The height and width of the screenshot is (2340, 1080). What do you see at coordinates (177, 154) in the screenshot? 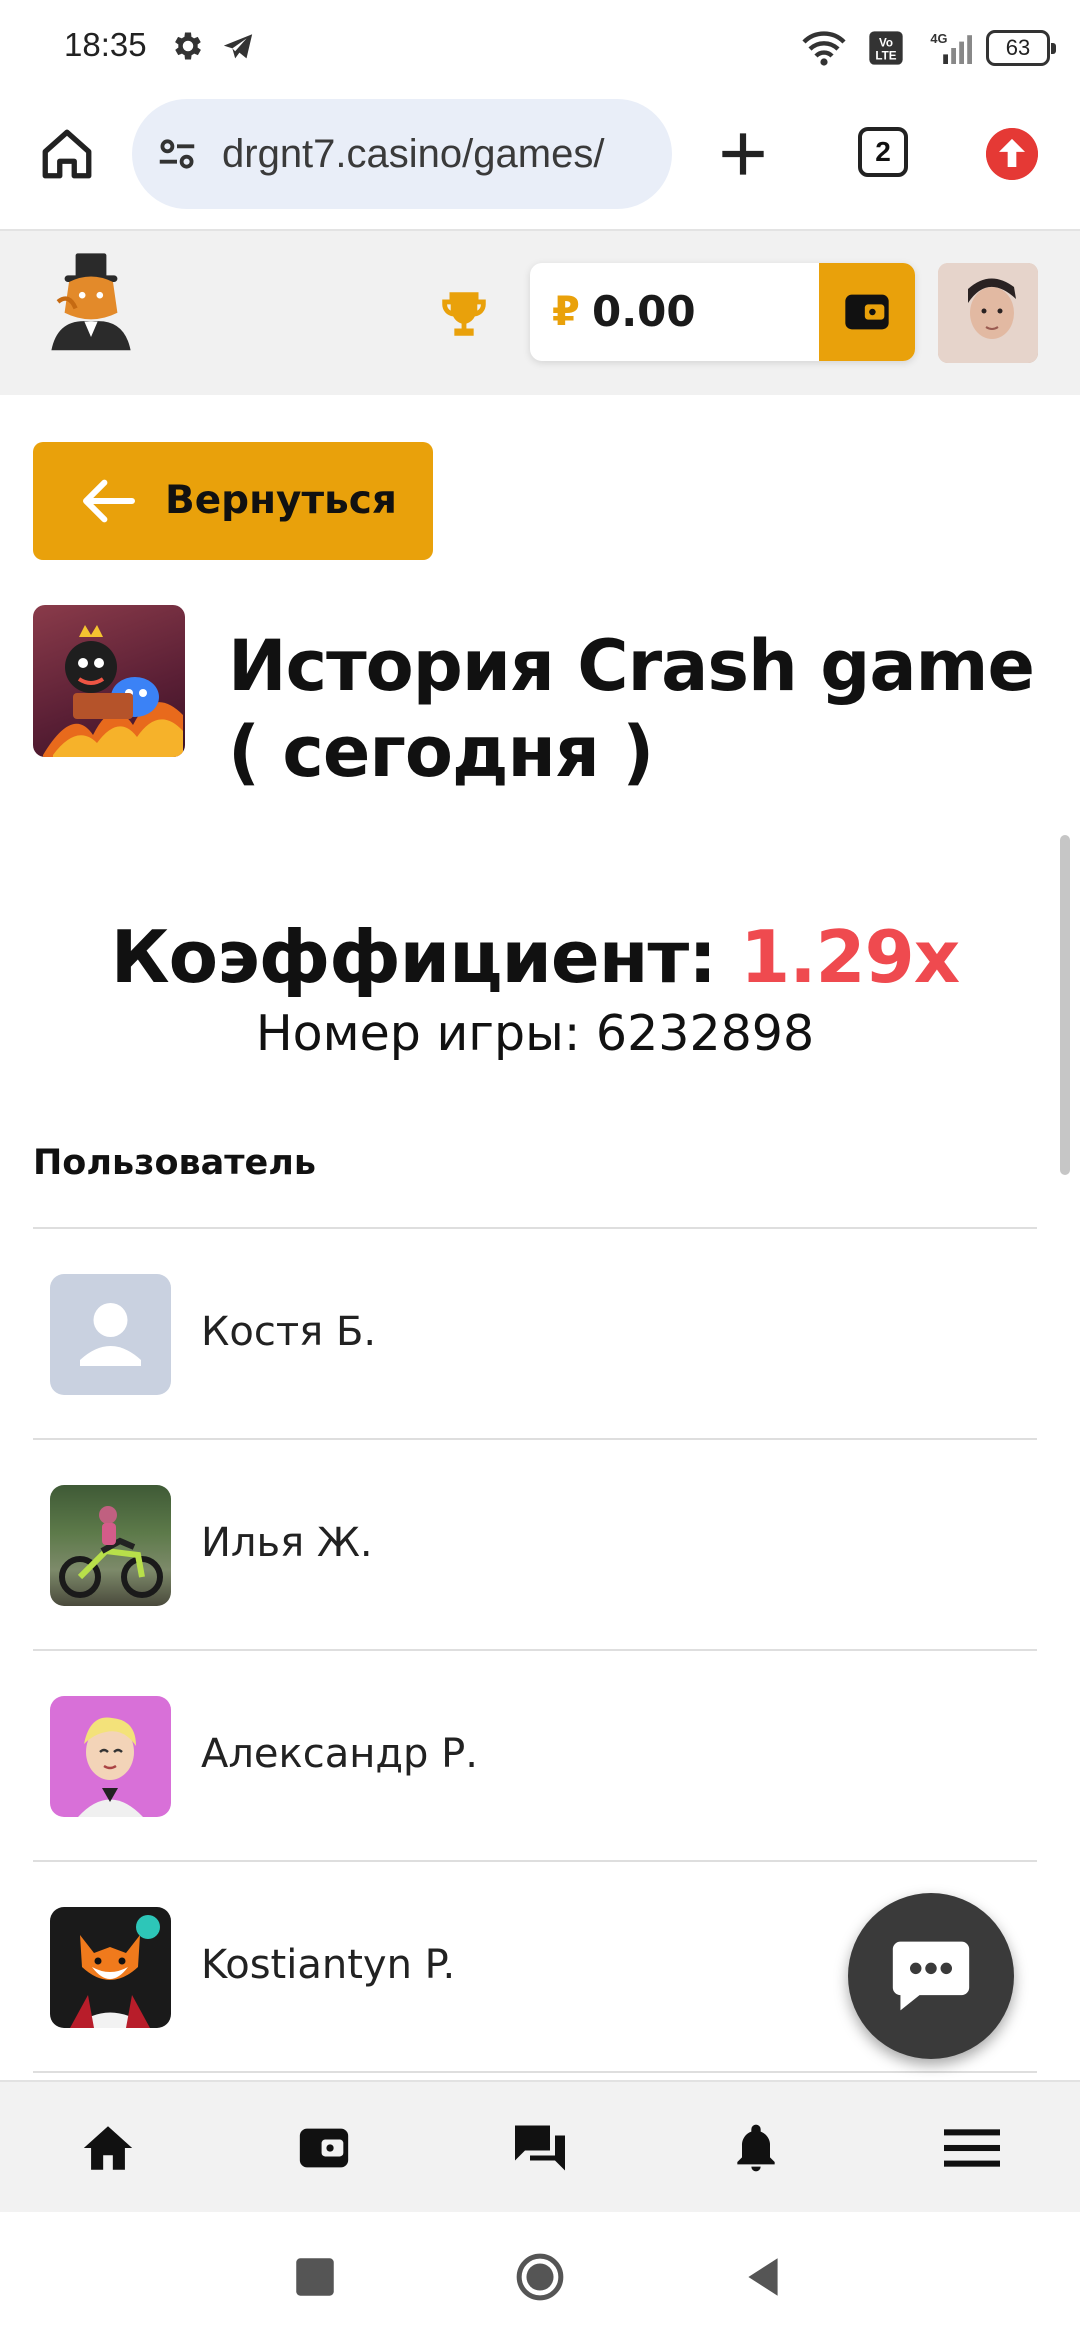
I see `site-settings-icon` at bounding box center [177, 154].